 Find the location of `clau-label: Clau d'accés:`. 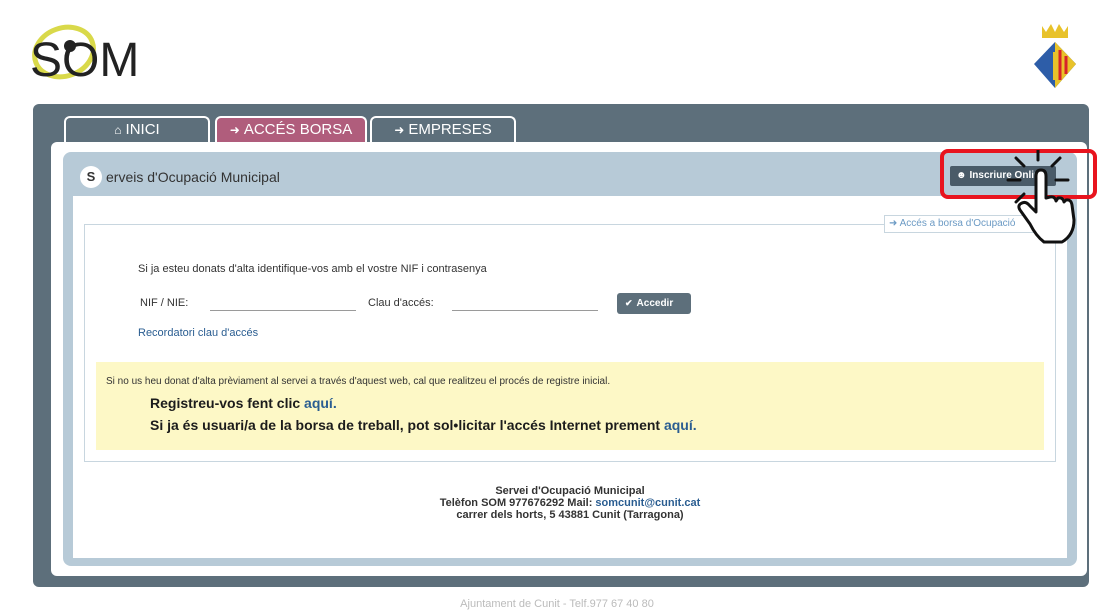

clau-label: Clau d'accés: is located at coordinates (401, 303).